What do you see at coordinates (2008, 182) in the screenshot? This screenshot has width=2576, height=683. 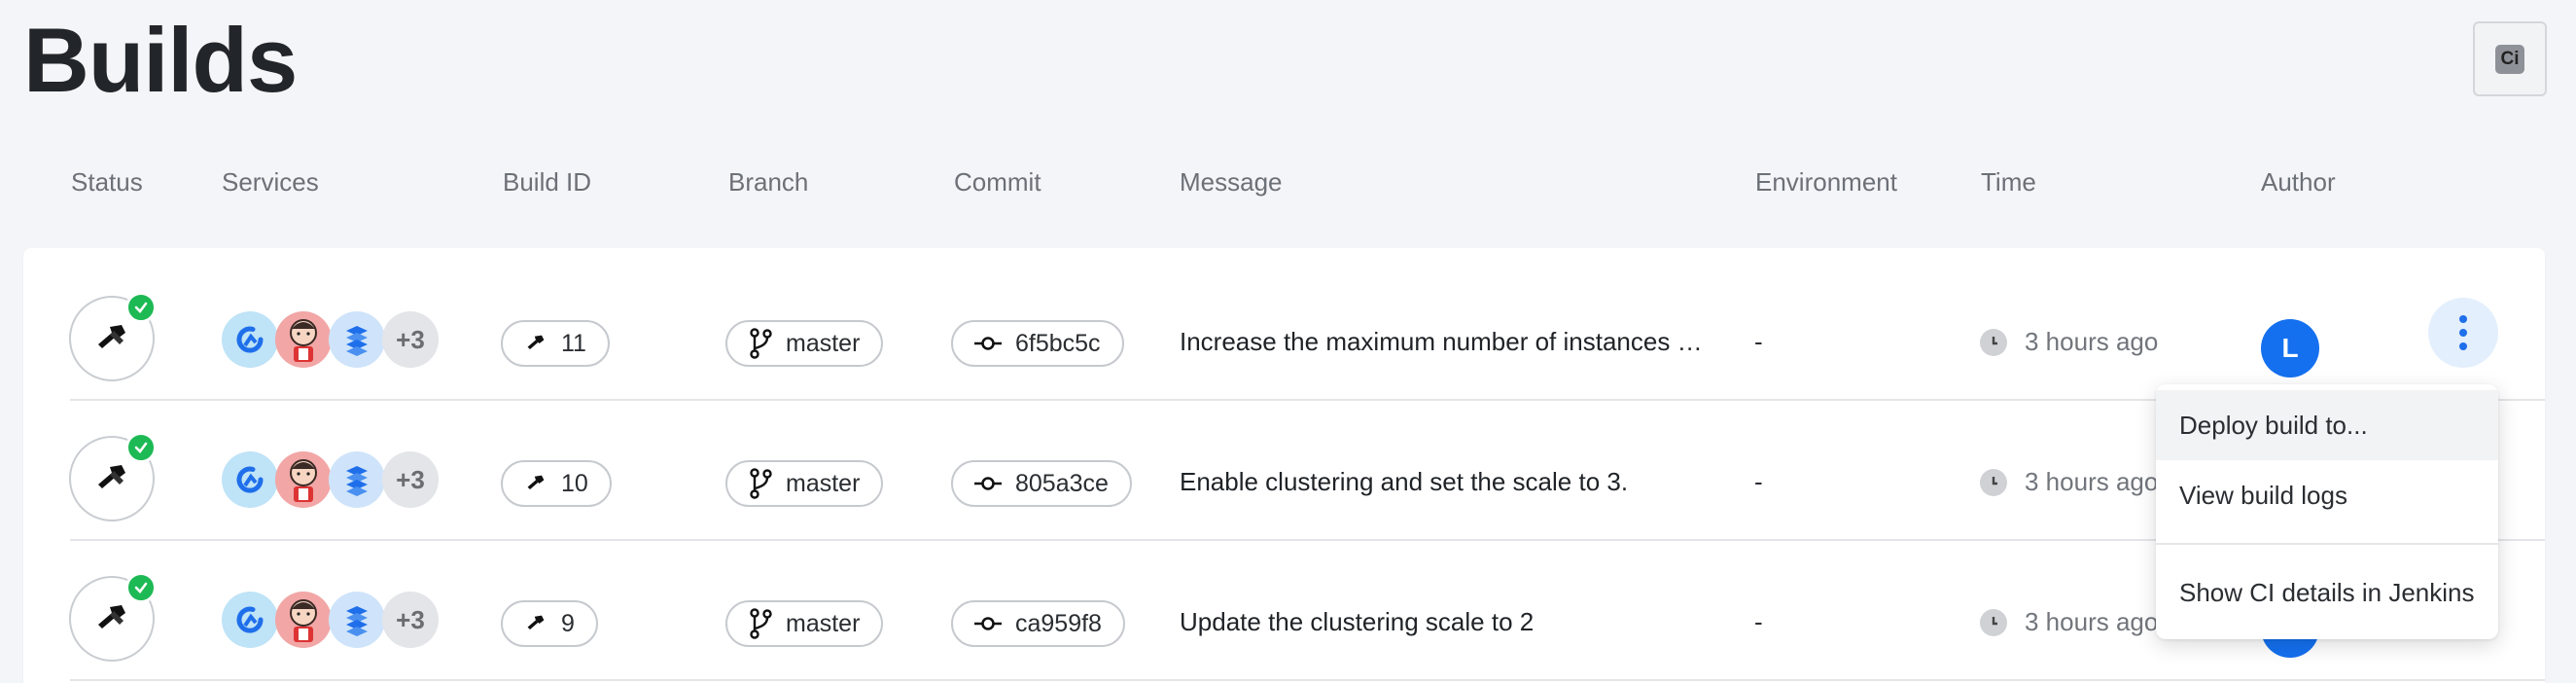 I see `column-header-time: Time` at bounding box center [2008, 182].